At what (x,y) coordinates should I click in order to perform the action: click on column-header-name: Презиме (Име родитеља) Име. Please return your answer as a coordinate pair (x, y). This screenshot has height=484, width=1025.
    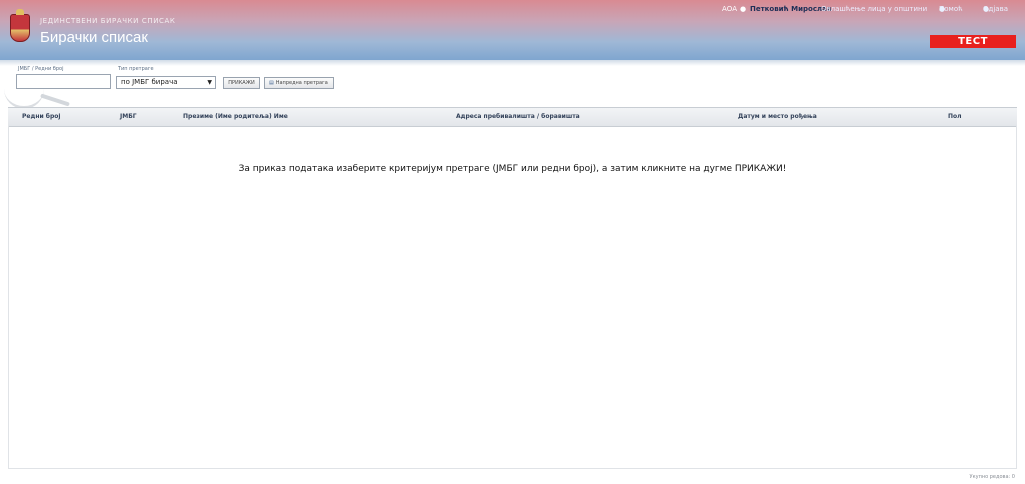
    Looking at the image, I should click on (235, 116).